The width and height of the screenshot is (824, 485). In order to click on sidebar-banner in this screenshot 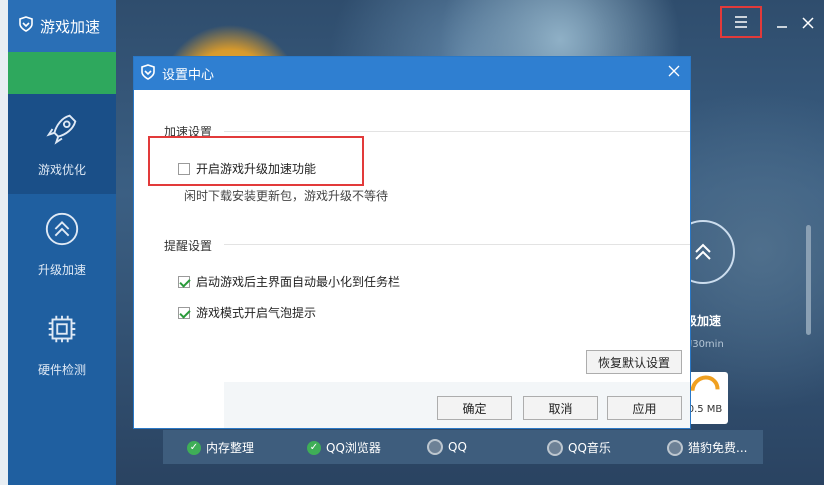, I will do `click(62, 73)`.